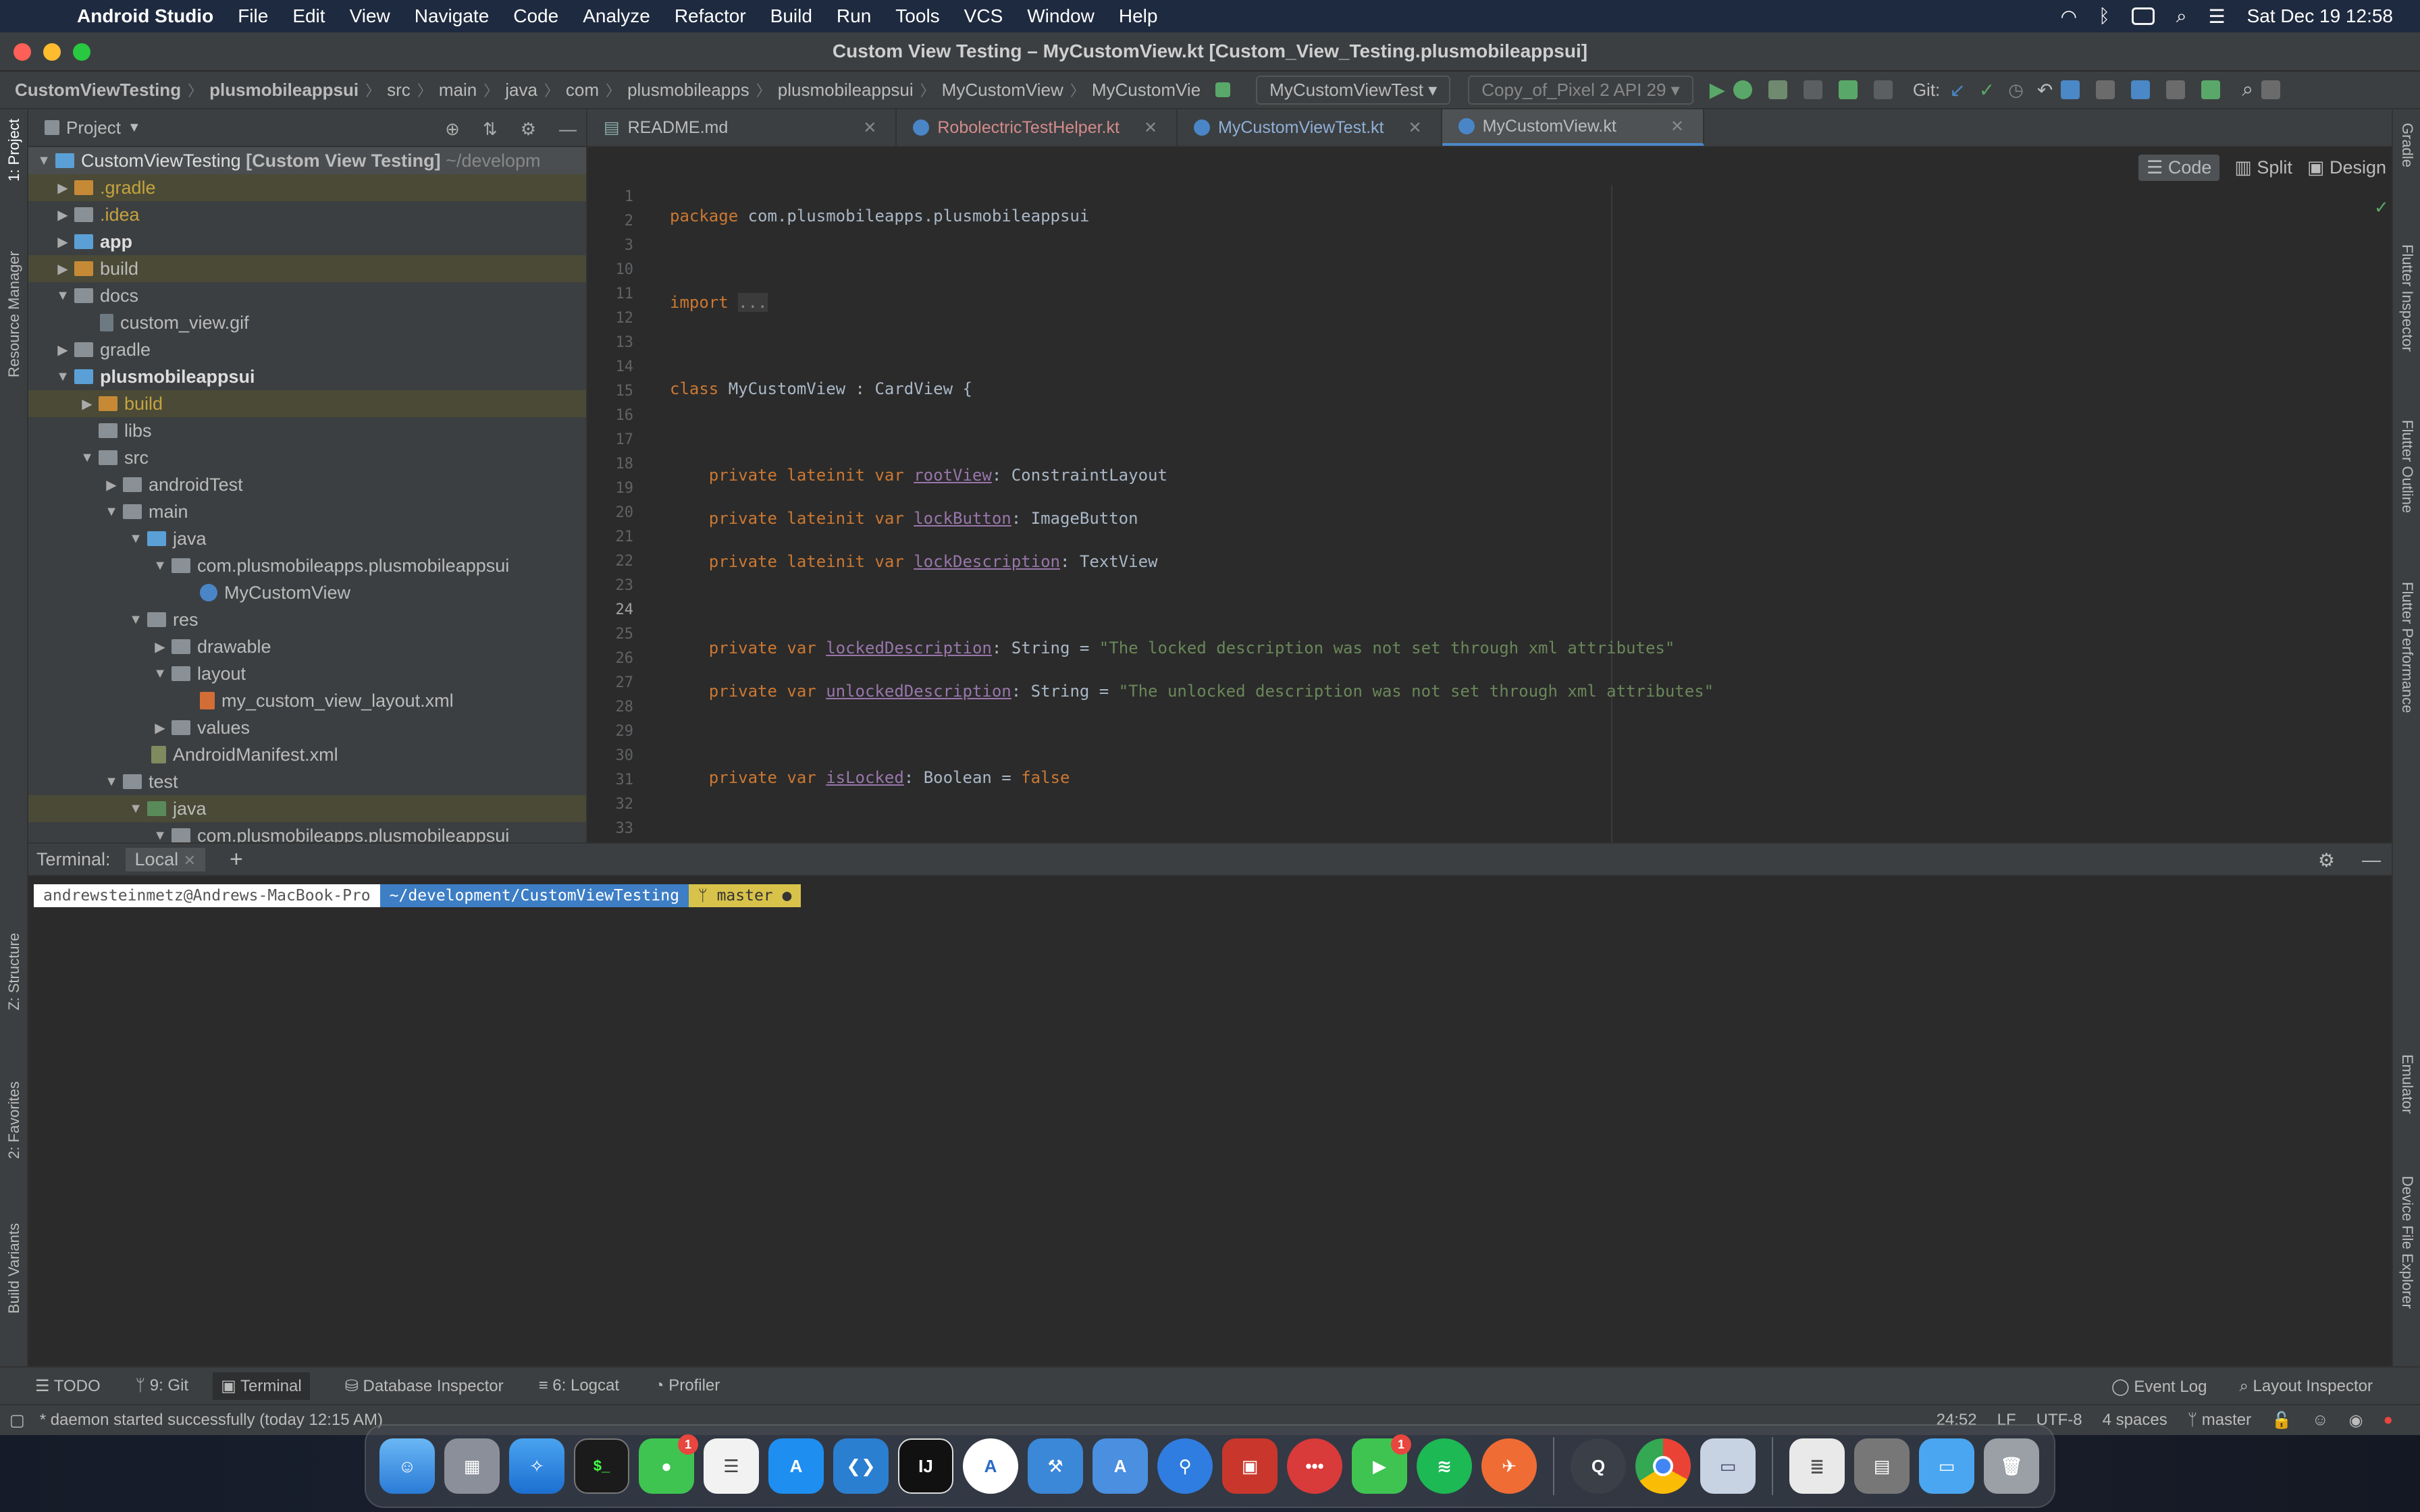 The height and width of the screenshot is (1512, 2420). I want to click on menu-vcs: VCS, so click(983, 16).